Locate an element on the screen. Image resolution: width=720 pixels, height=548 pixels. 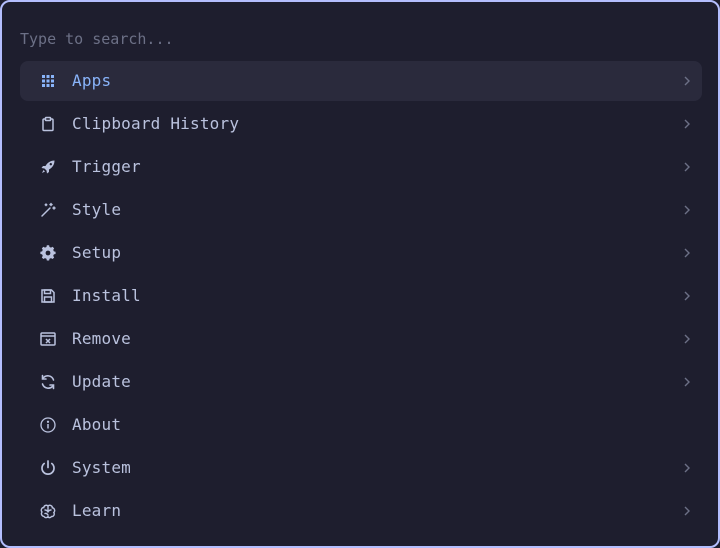
menu-item-label: System is located at coordinates (101, 467).